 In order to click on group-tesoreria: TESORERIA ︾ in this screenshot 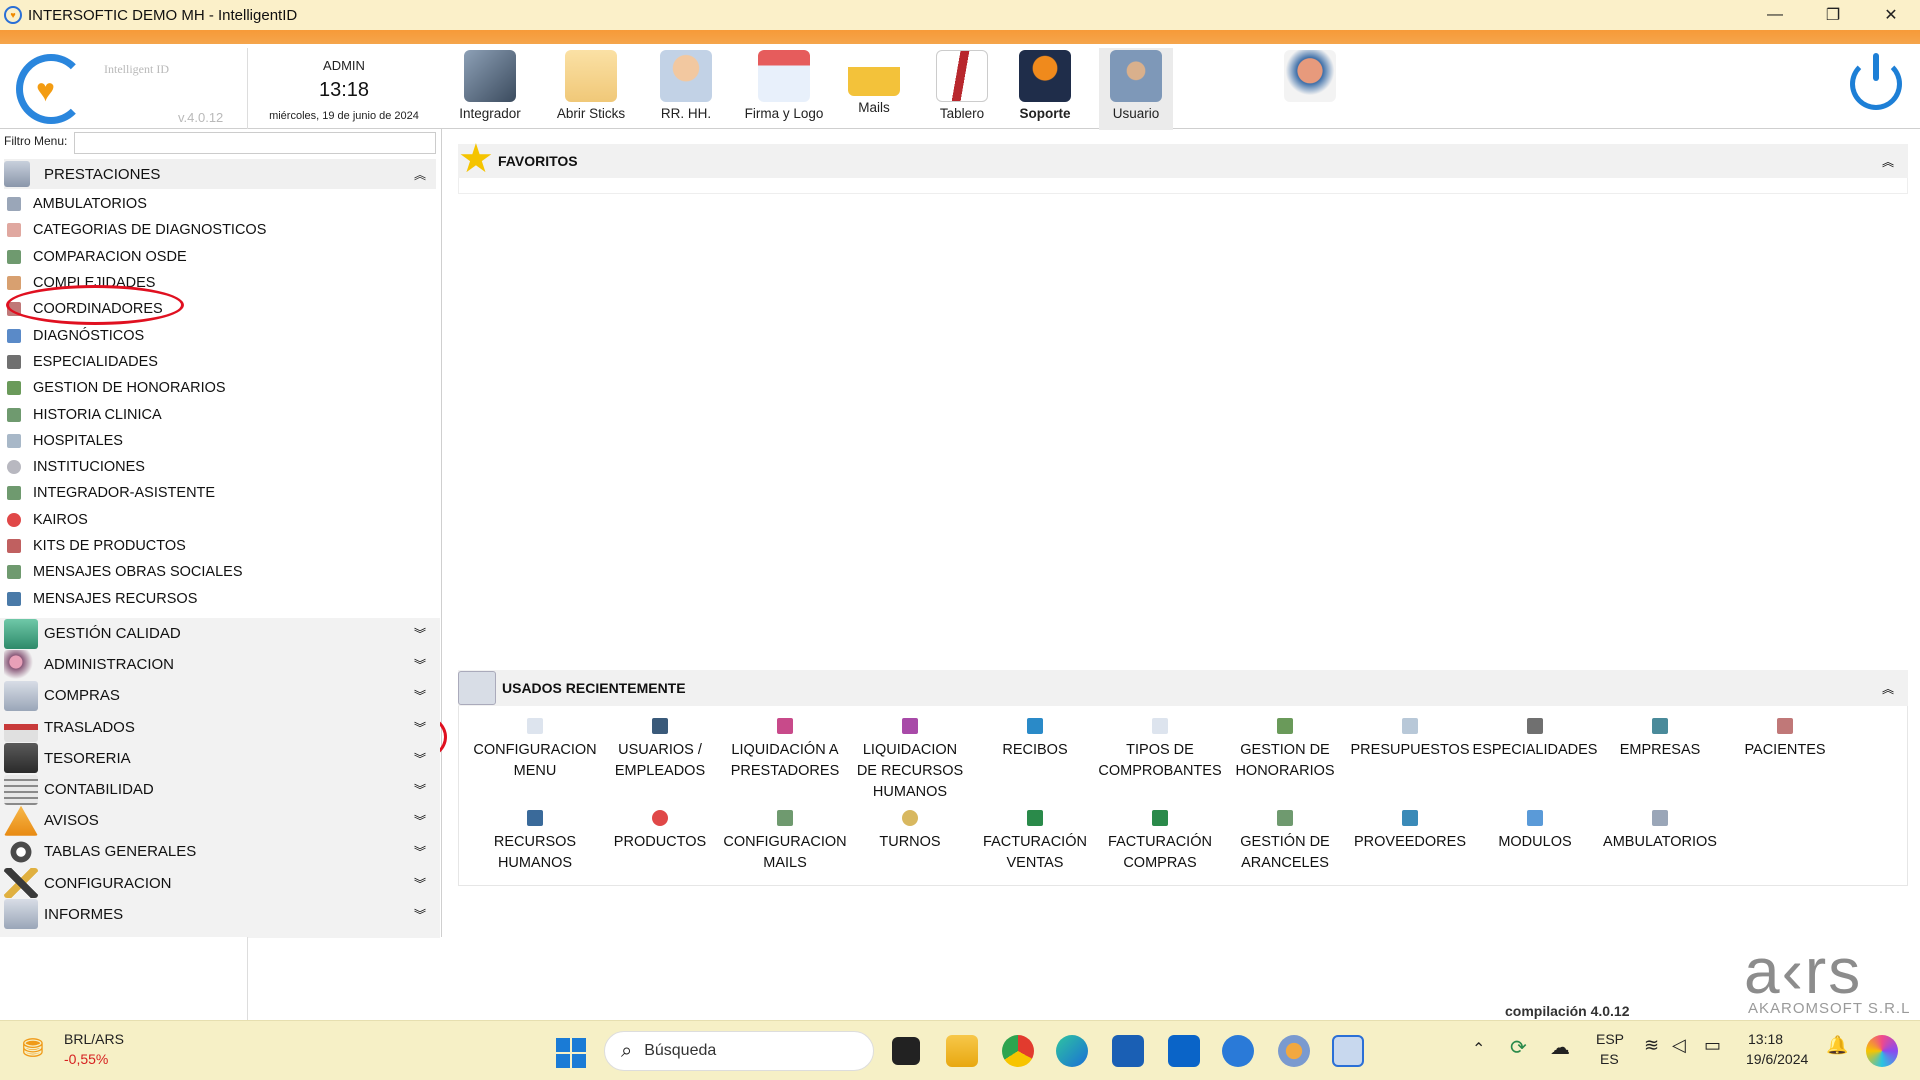, I will do `click(220, 758)`.